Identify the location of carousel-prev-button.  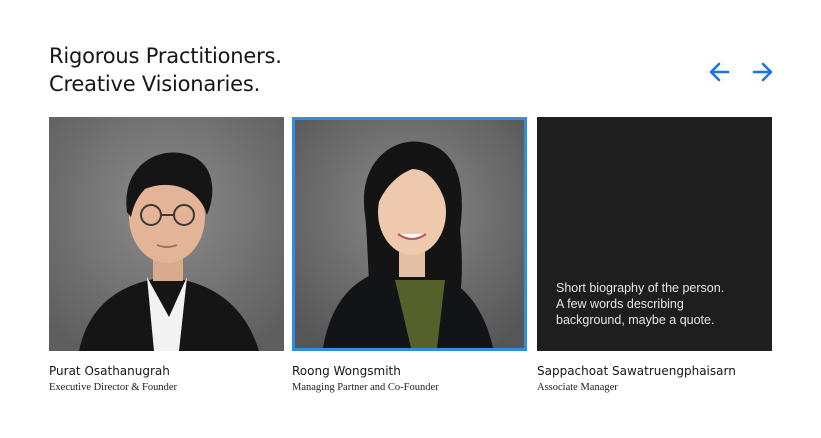
(720, 72).